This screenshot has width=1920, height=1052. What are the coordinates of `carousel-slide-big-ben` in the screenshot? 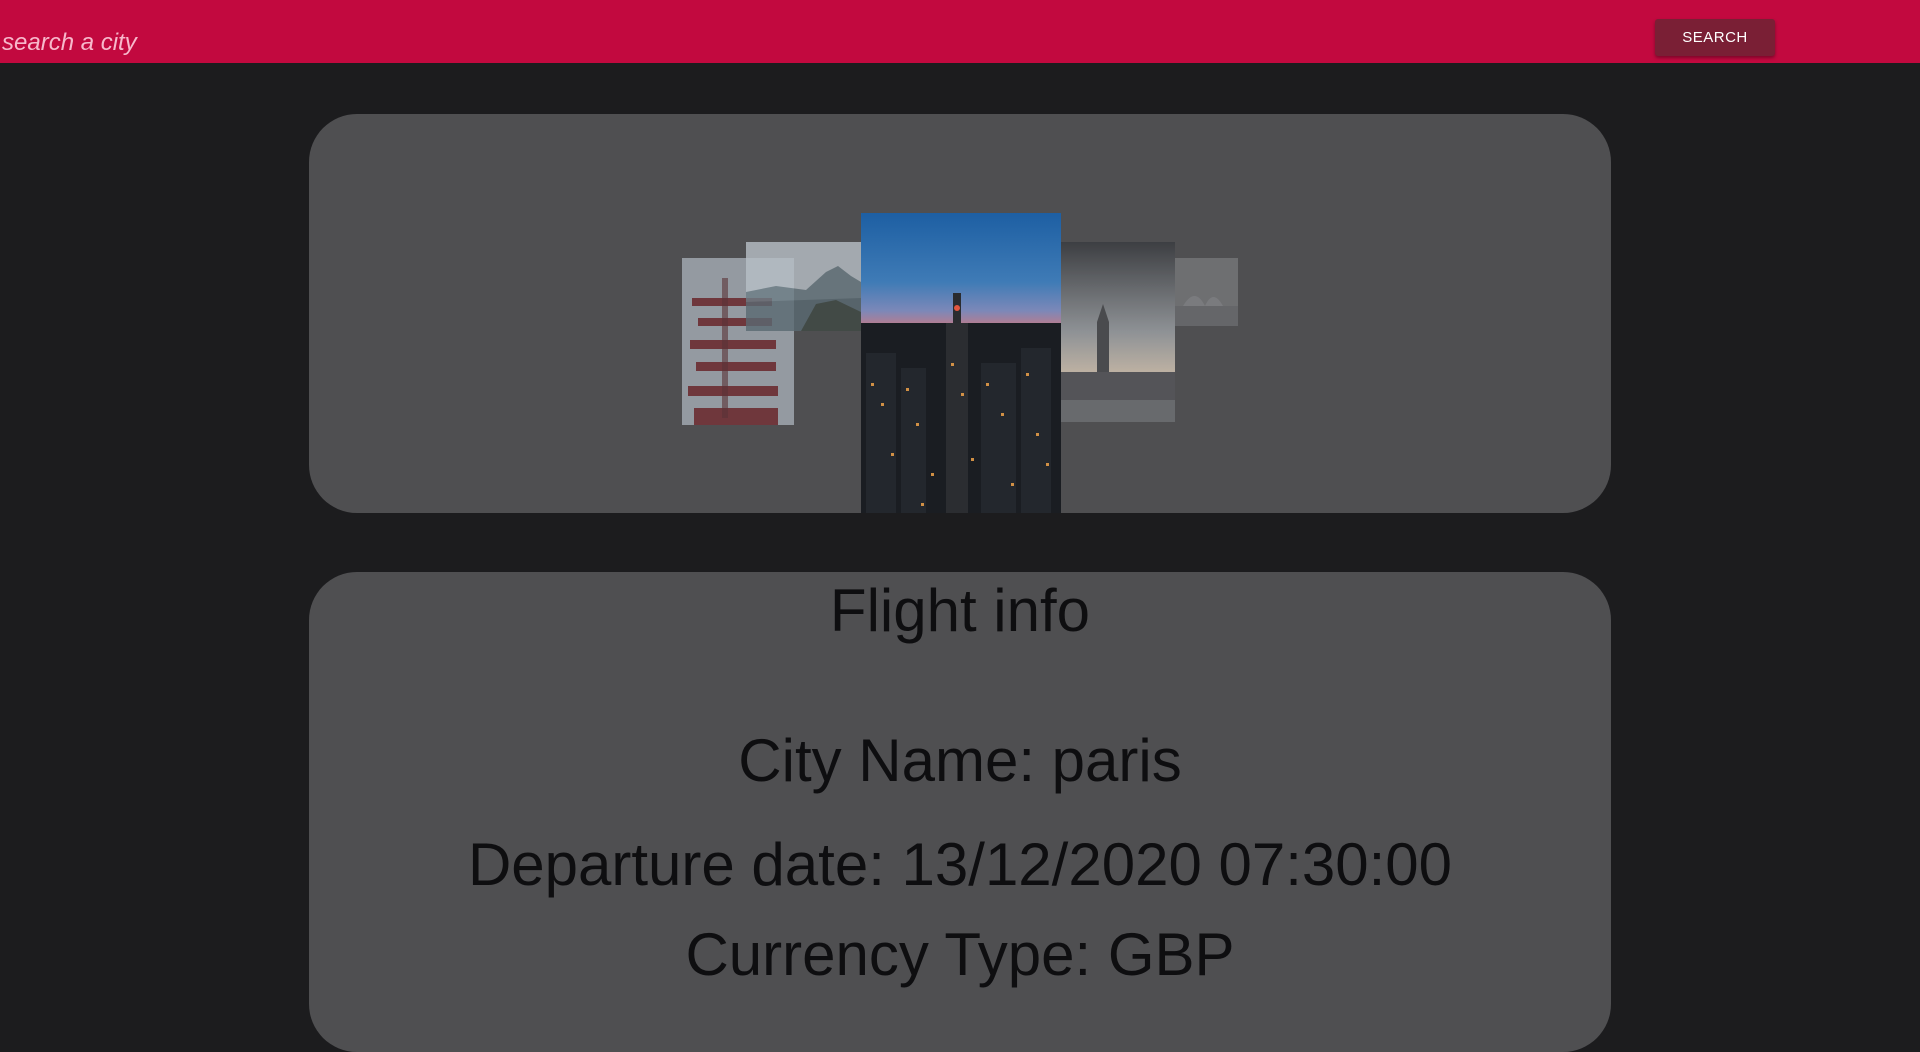 It's located at (1118, 332).